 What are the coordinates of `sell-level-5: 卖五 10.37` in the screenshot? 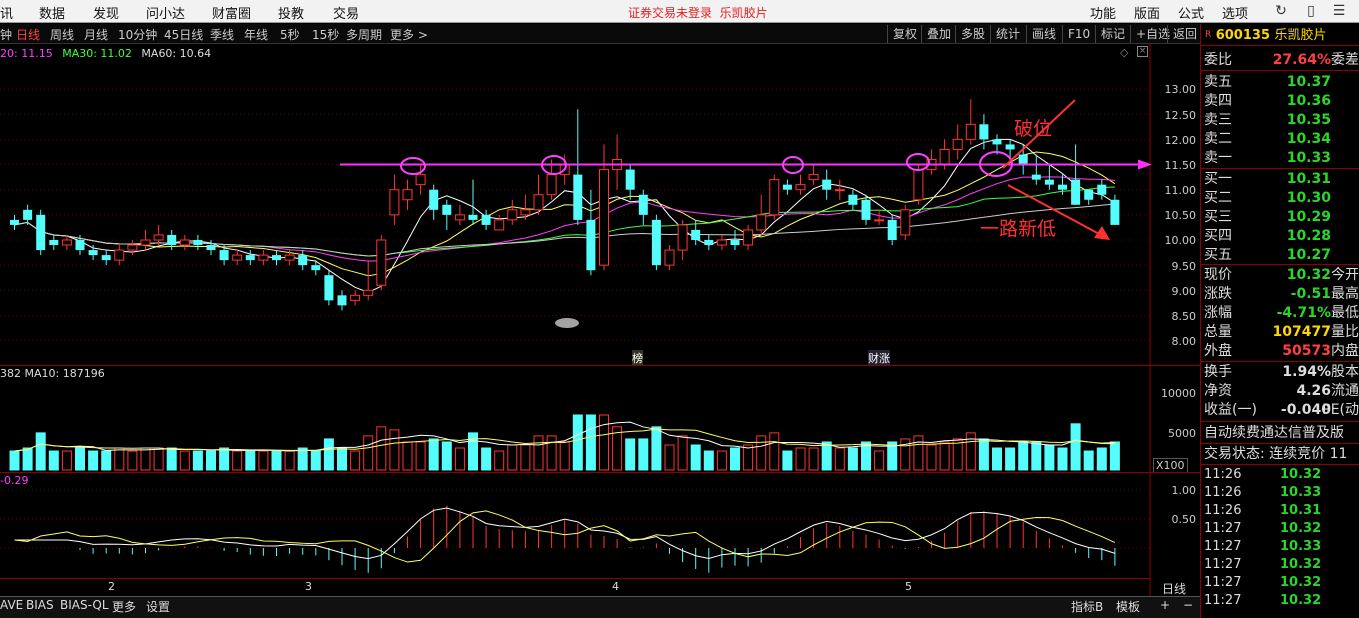 It's located at (1281, 82).